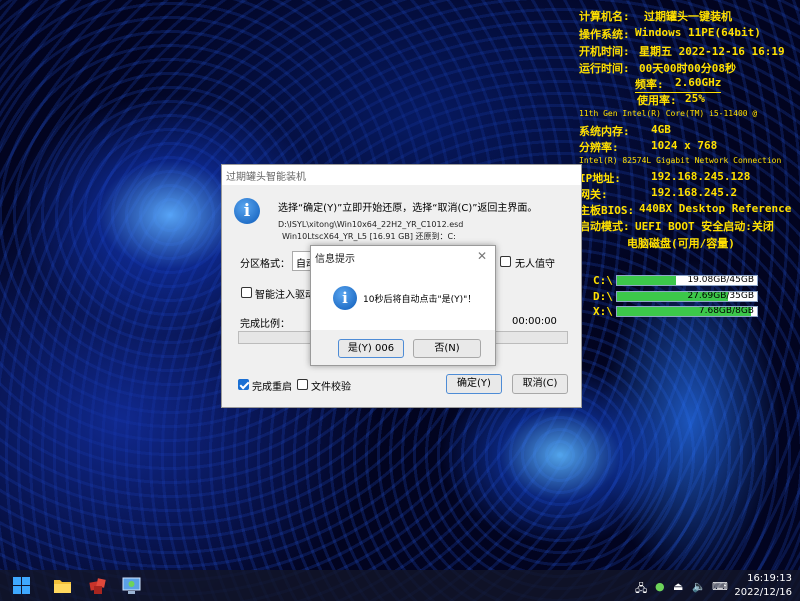 The height and width of the screenshot is (601, 800). Describe the element at coordinates (540, 384) in the screenshot. I see `cancel-button: 取消(C)` at that location.